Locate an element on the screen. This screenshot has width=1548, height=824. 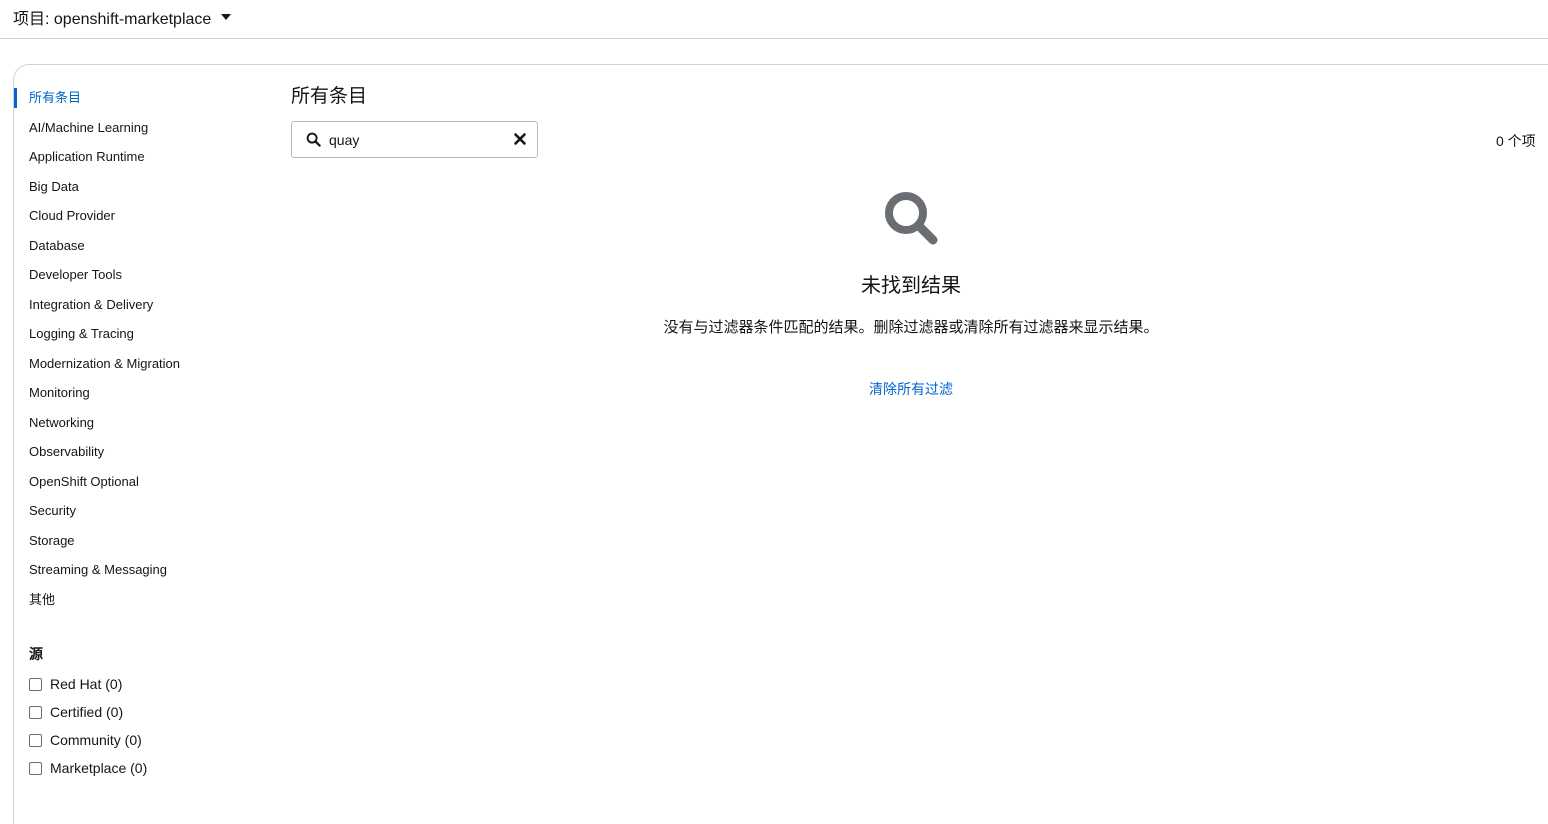
project-selector: 项目: openshift-marketplace is located at coordinates (122, 17).